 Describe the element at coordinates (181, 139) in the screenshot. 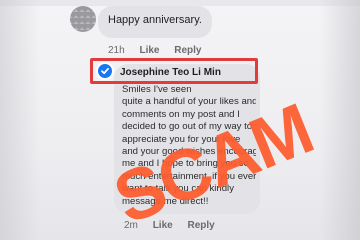

I see `message-line: appreciate you for your love` at that location.